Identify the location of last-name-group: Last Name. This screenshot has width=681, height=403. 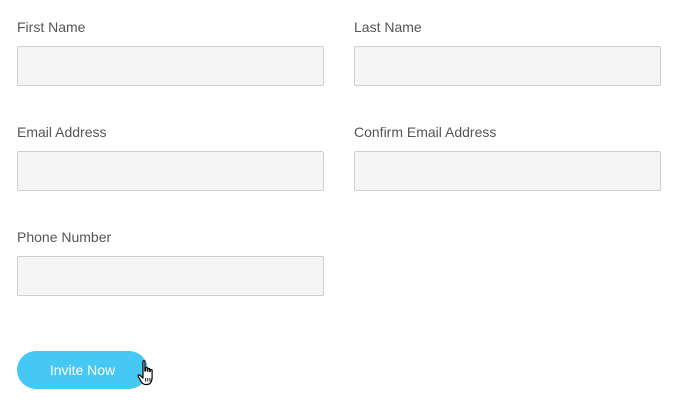
(508, 52).